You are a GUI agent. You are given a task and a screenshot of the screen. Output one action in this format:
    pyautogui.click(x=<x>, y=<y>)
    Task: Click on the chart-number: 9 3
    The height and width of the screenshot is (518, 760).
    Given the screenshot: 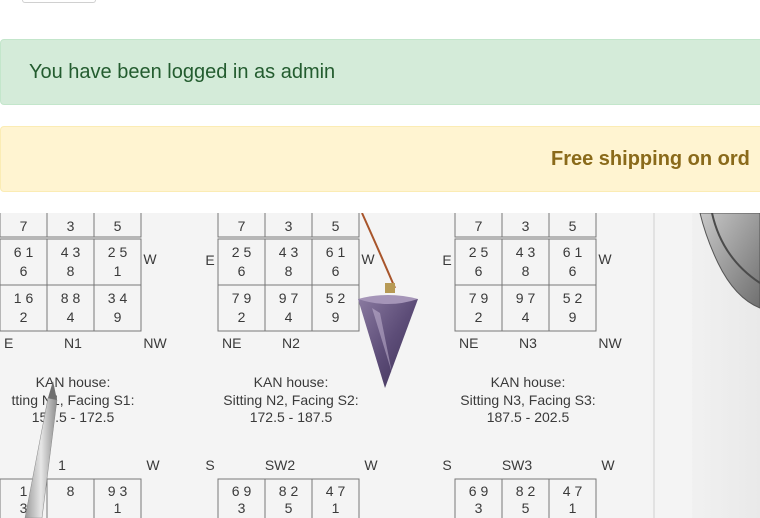 What is the action you would take?
    pyautogui.click(x=118, y=491)
    